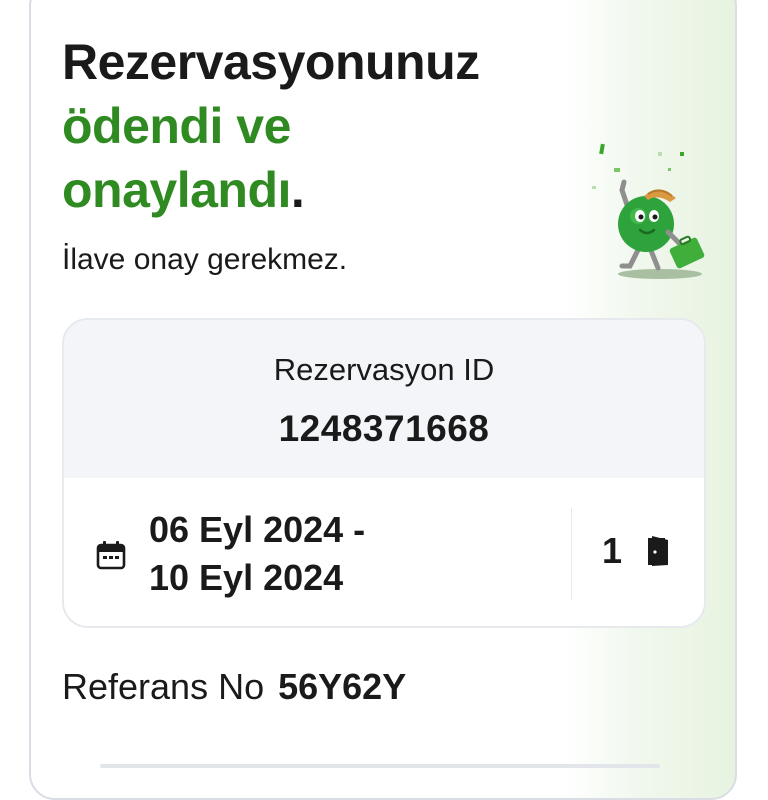  What do you see at coordinates (384, 428) in the screenshot?
I see `reservation-id-value: 1248371668` at bounding box center [384, 428].